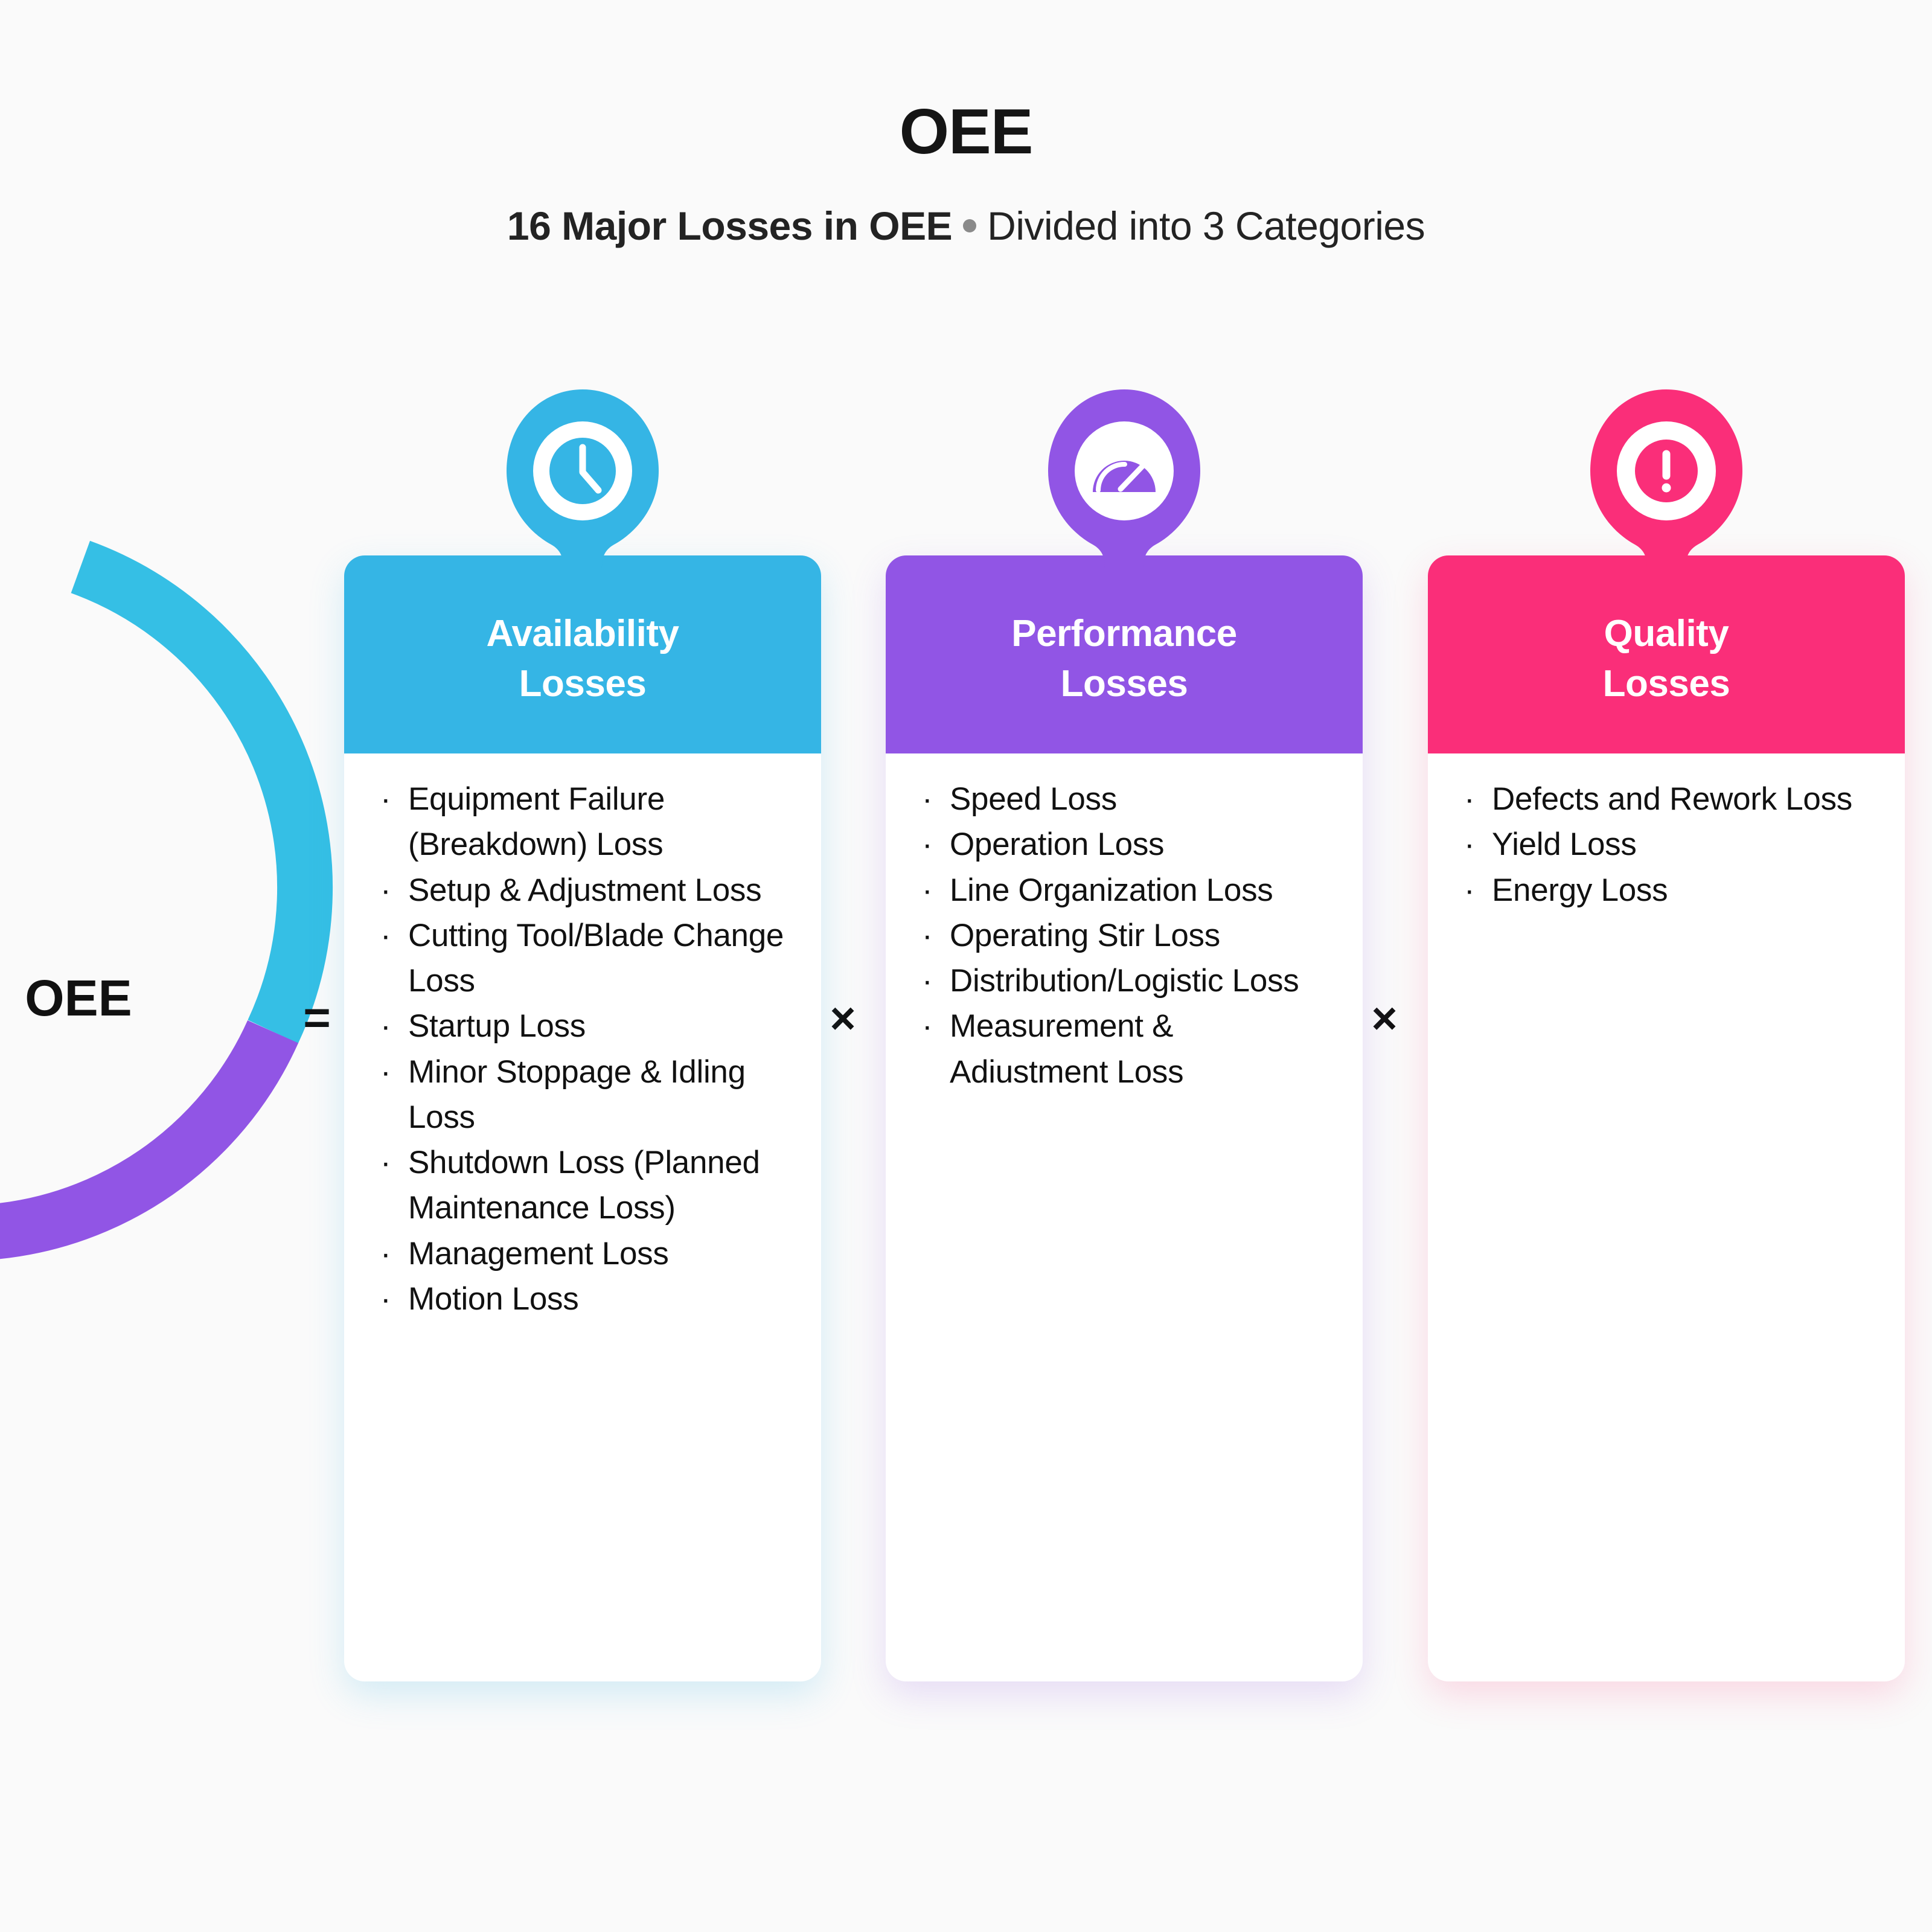  I want to click on exclamation-dot-icon, so click(1667, 488).